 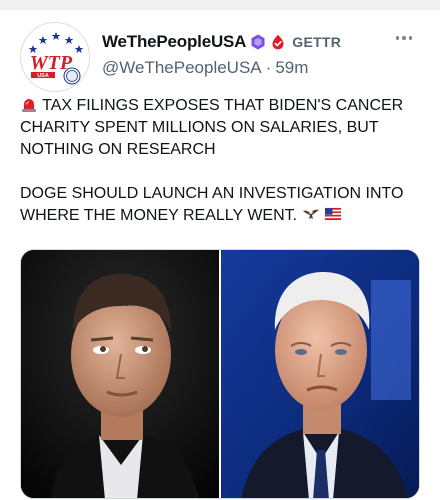 I want to click on more-options-button, so click(x=404, y=38).